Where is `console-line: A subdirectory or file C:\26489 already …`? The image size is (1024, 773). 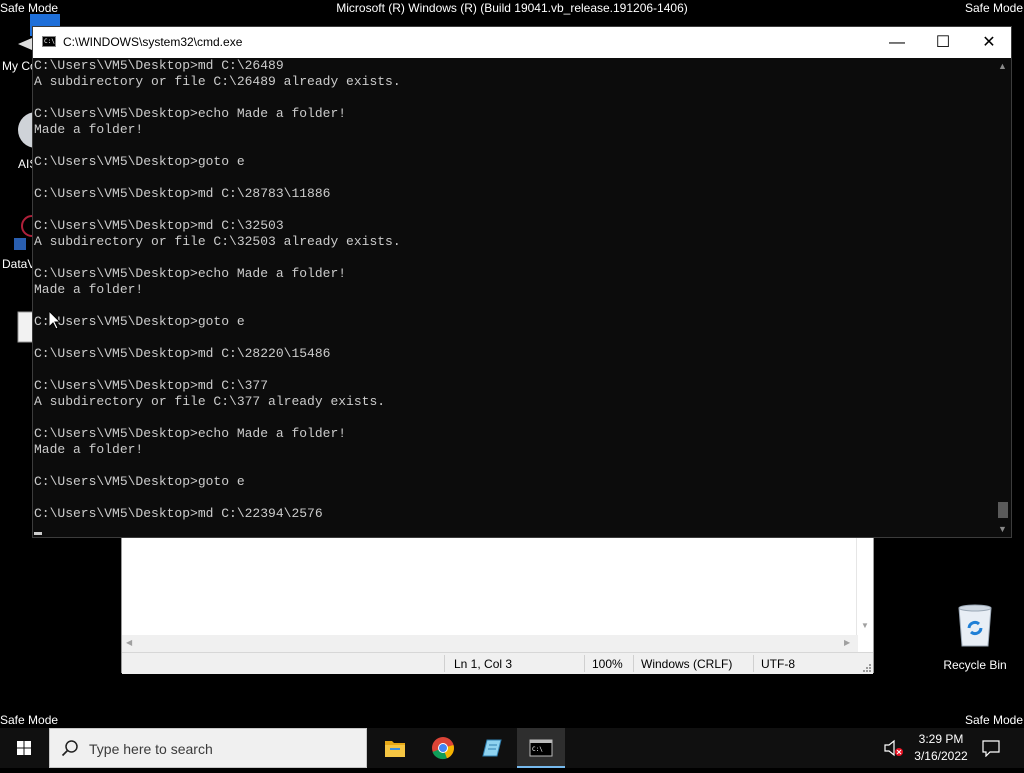 console-line: A subdirectory or file C:\26489 already … is located at coordinates (217, 81).